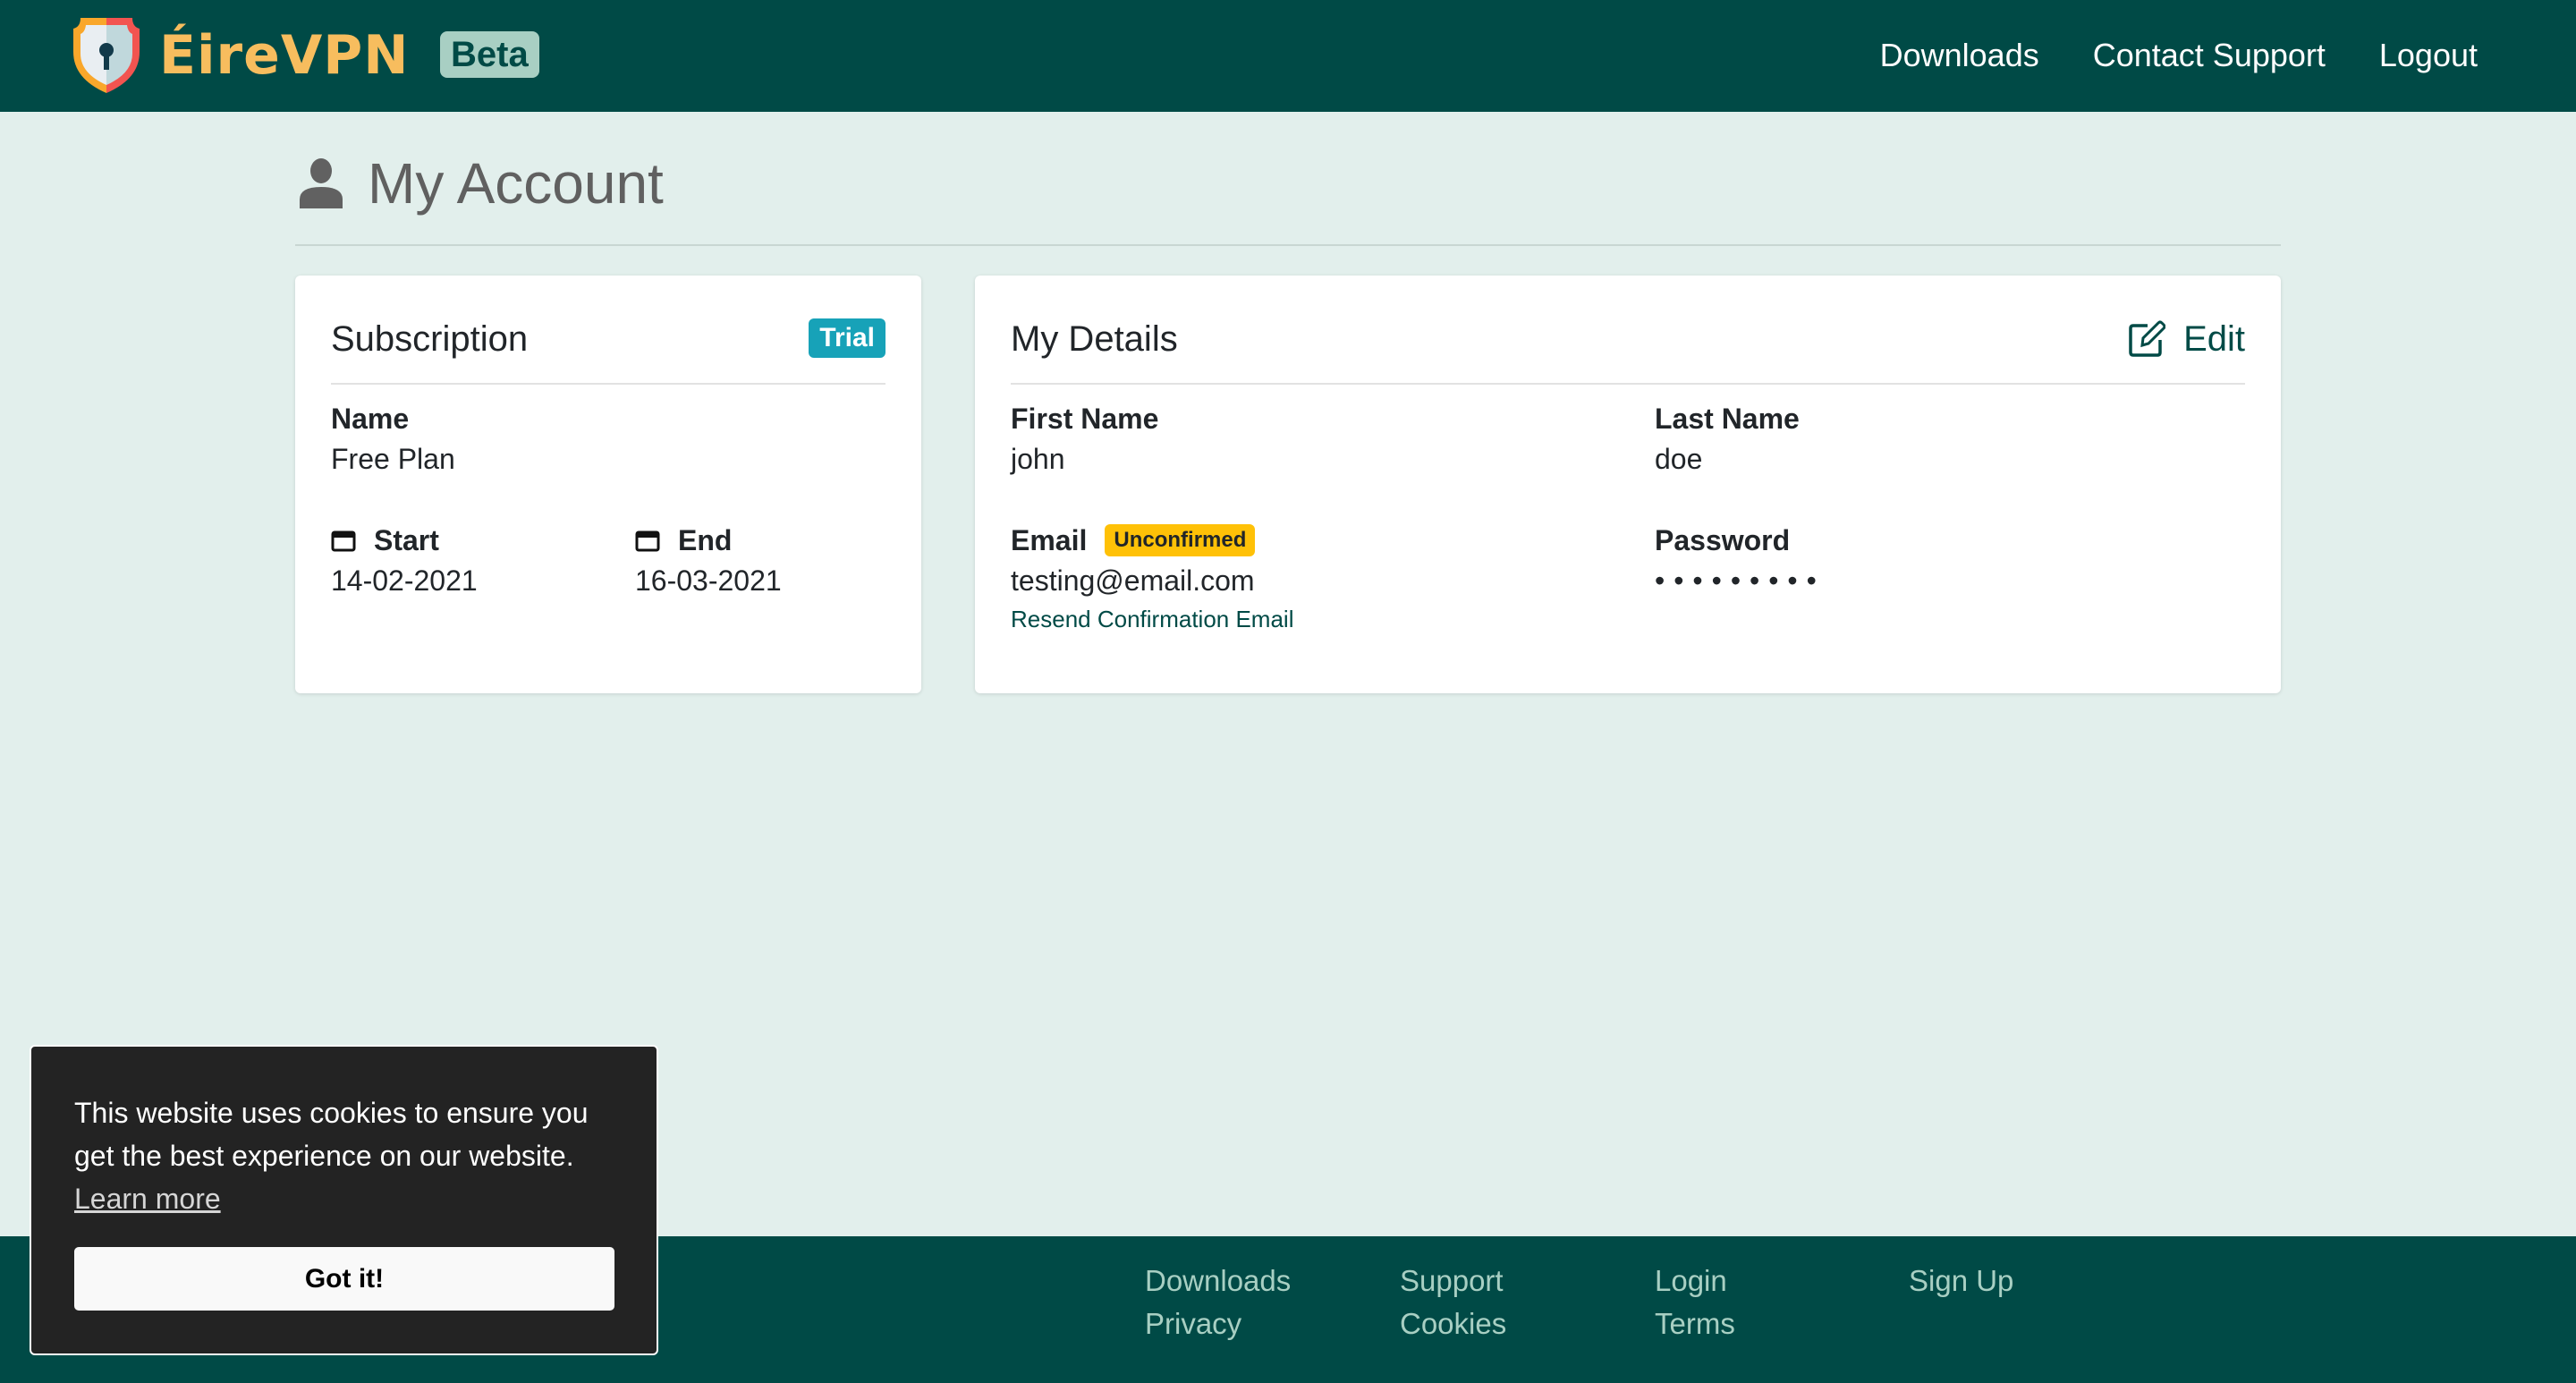 The height and width of the screenshot is (1383, 2576). What do you see at coordinates (708, 581) in the screenshot?
I see `end-date-value: 16-03-2021` at bounding box center [708, 581].